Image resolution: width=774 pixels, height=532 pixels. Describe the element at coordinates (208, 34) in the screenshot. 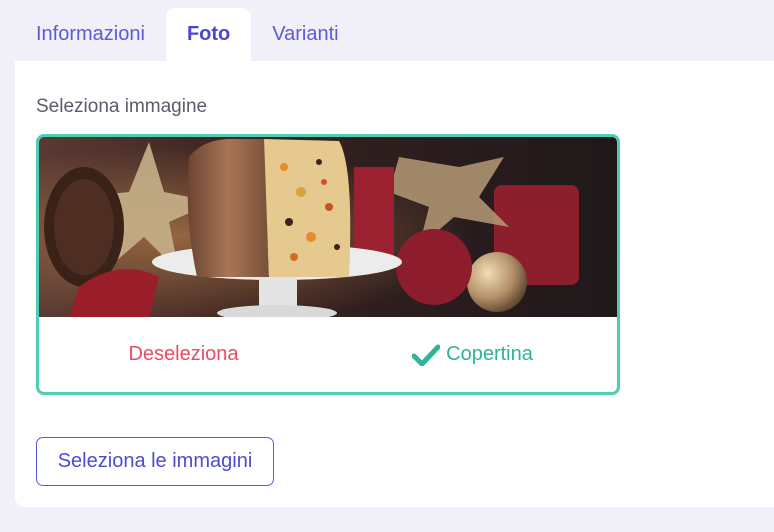

I see `tab-foto: Foto` at that location.